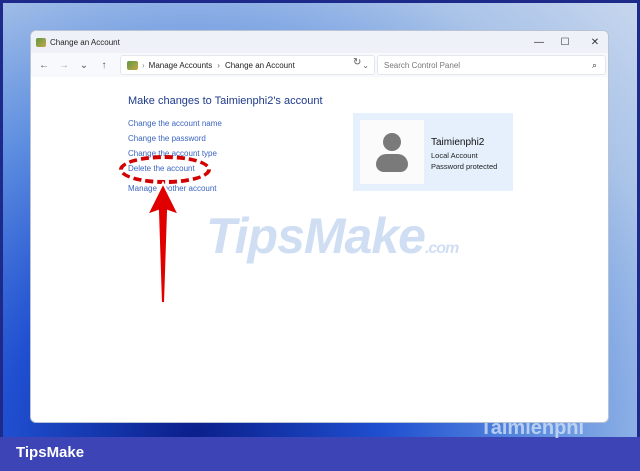  What do you see at coordinates (41, 42) in the screenshot?
I see `user-accounts-icon` at bounding box center [41, 42].